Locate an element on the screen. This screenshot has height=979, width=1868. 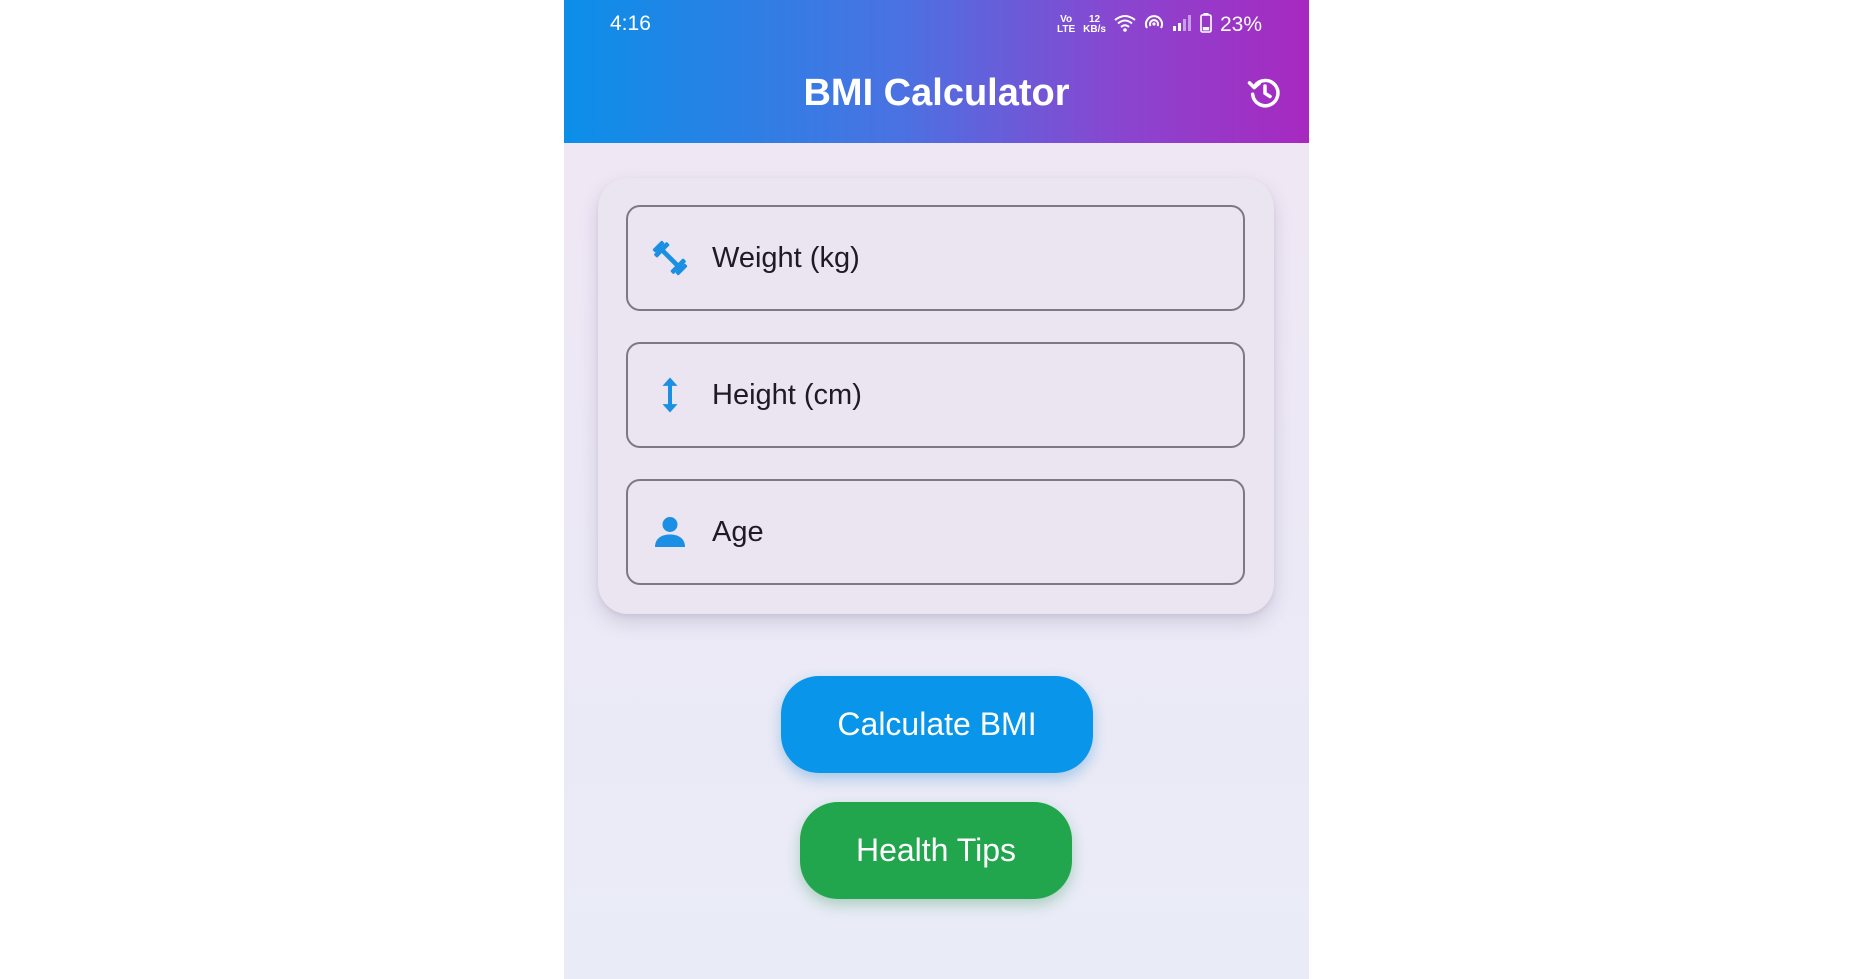
history-button is located at coordinates (1265, 95).